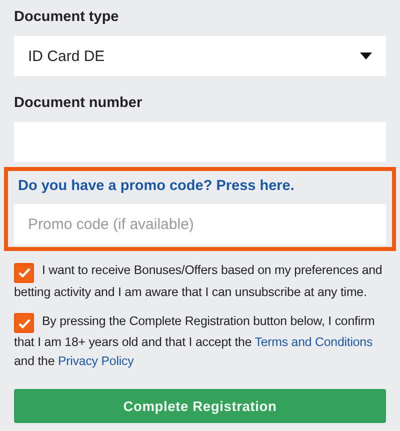 Image resolution: width=400 pixels, height=431 pixels. I want to click on promo-link: Do you have a promo code? Press here., so click(156, 186).